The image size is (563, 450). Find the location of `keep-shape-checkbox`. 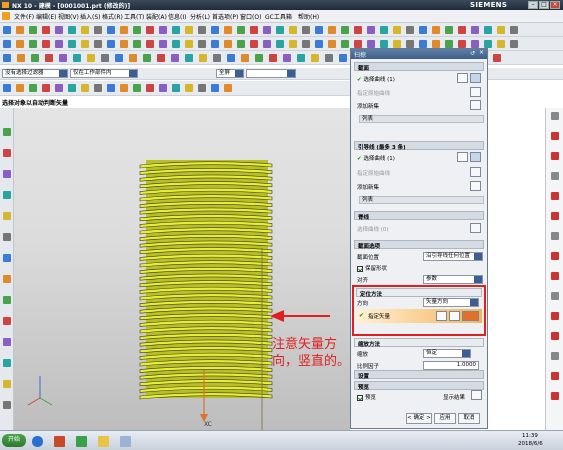

keep-shape-checkbox is located at coordinates (360, 268).